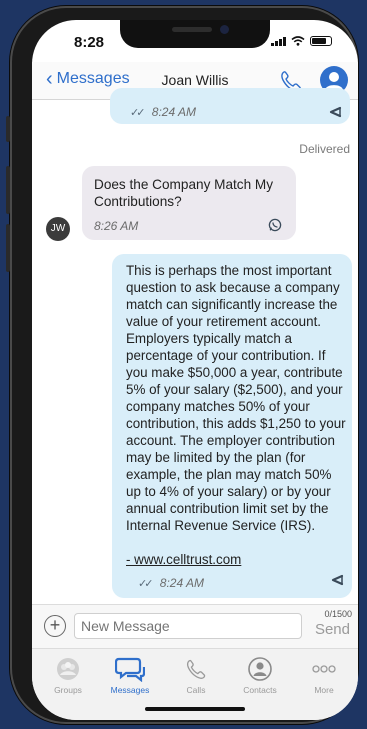 Image resolution: width=367 pixels, height=729 pixels. What do you see at coordinates (324, 675) in the screenshot?
I see `tab-more: More` at bounding box center [324, 675].